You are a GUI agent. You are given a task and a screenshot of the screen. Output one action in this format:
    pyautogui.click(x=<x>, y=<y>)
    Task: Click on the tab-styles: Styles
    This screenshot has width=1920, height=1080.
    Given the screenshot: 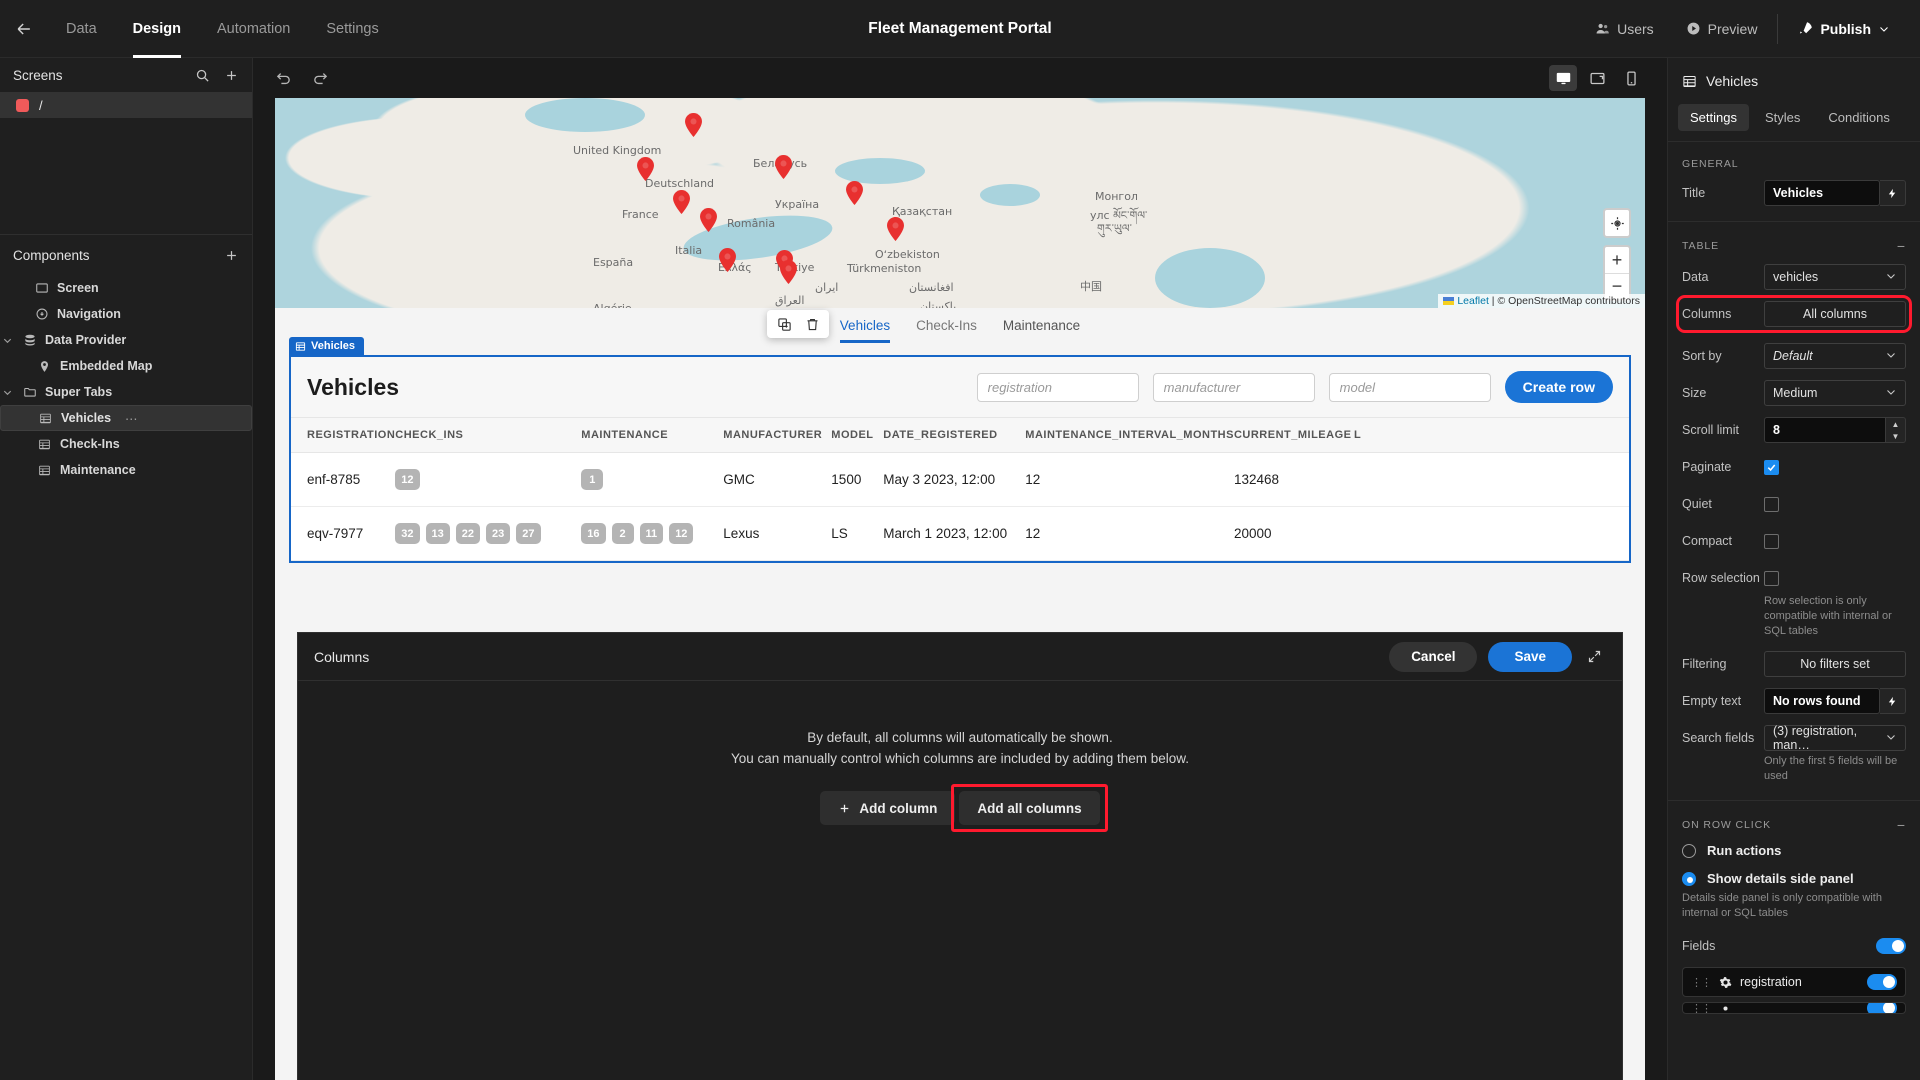 What is the action you would take?
    pyautogui.click(x=1782, y=117)
    